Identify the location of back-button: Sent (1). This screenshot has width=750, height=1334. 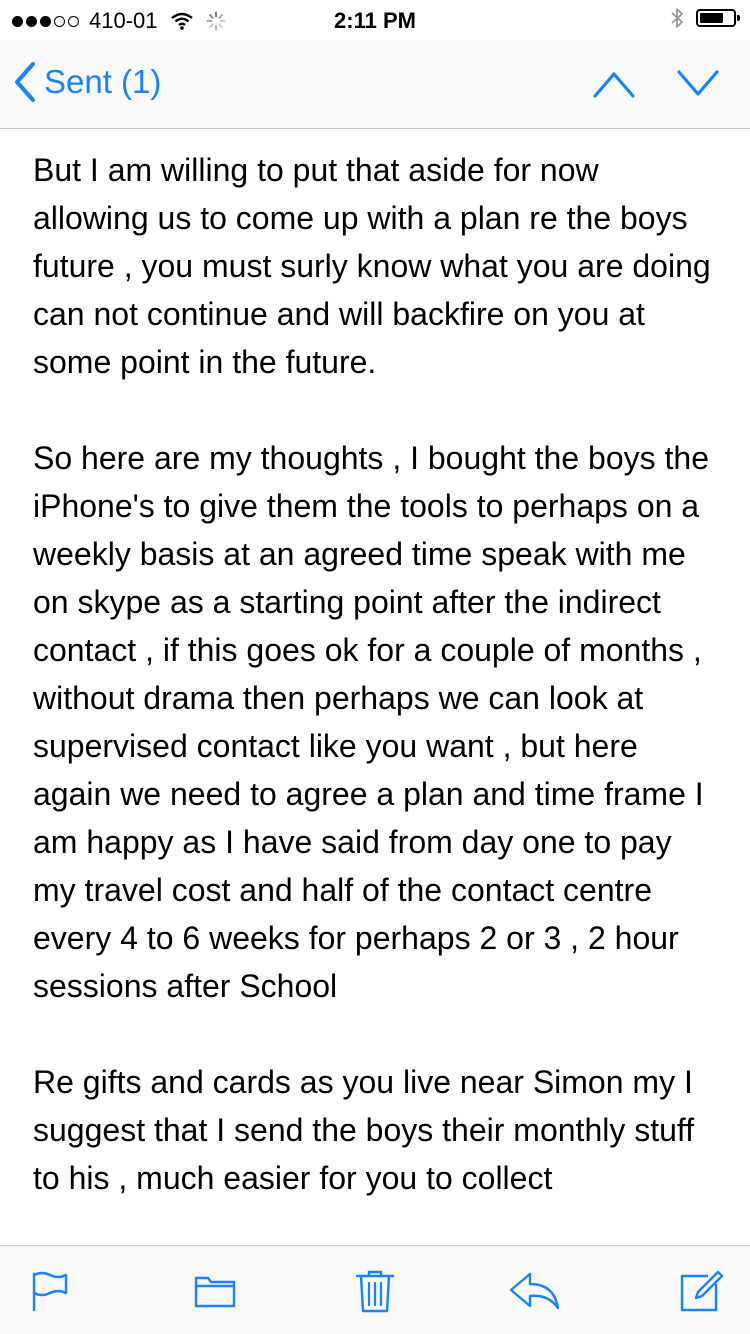
(87, 82).